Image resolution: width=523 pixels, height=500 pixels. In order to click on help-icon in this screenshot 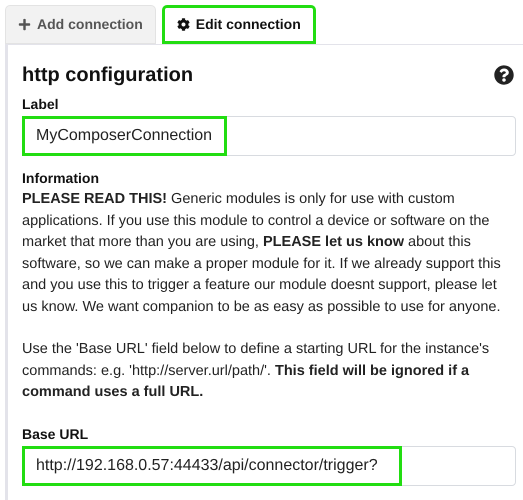, I will do `click(504, 75)`.